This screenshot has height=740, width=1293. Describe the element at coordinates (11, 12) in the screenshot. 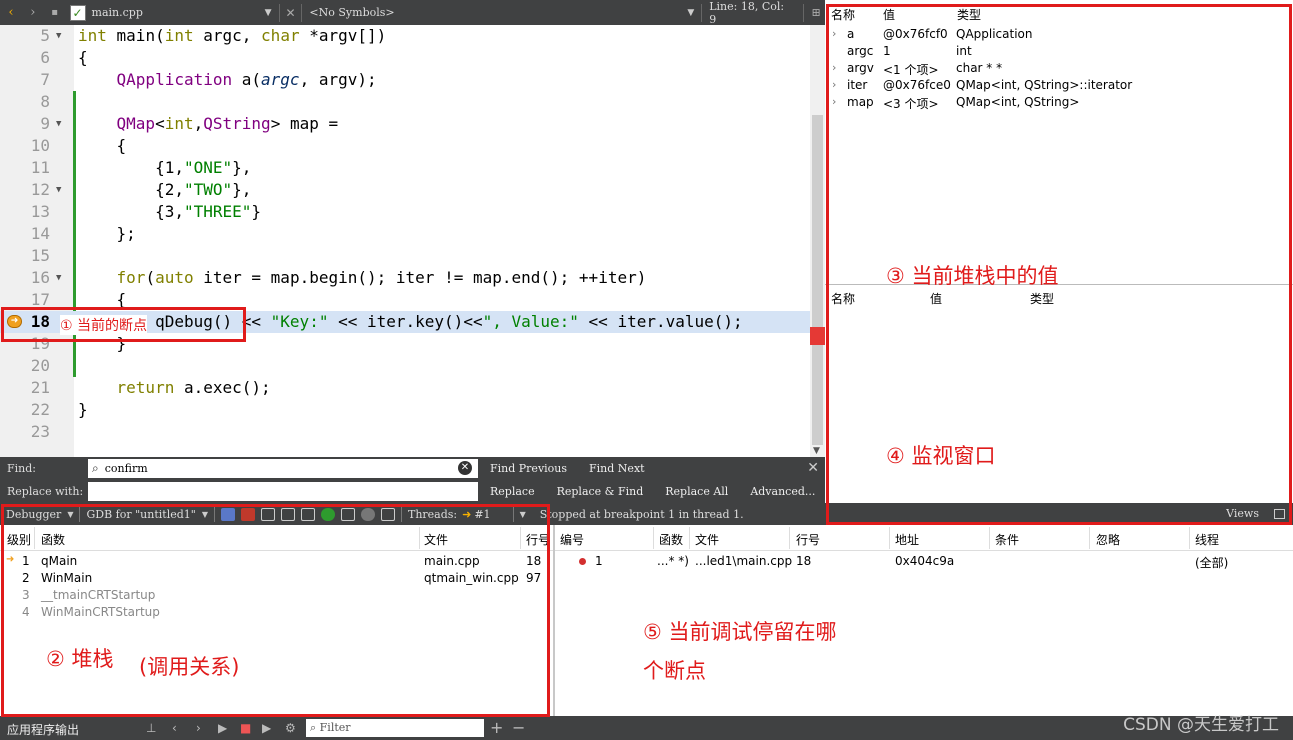

I see `back-arrow-icon: ‹` at that location.